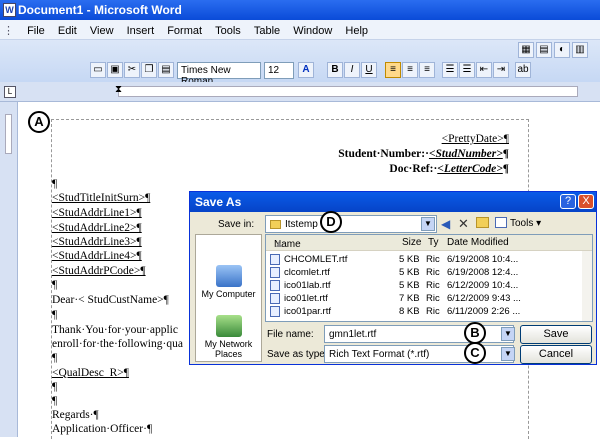 The width and height of the screenshot is (600, 439). What do you see at coordinates (141, 29) in the screenshot?
I see `menu-insert: Insert` at bounding box center [141, 29].